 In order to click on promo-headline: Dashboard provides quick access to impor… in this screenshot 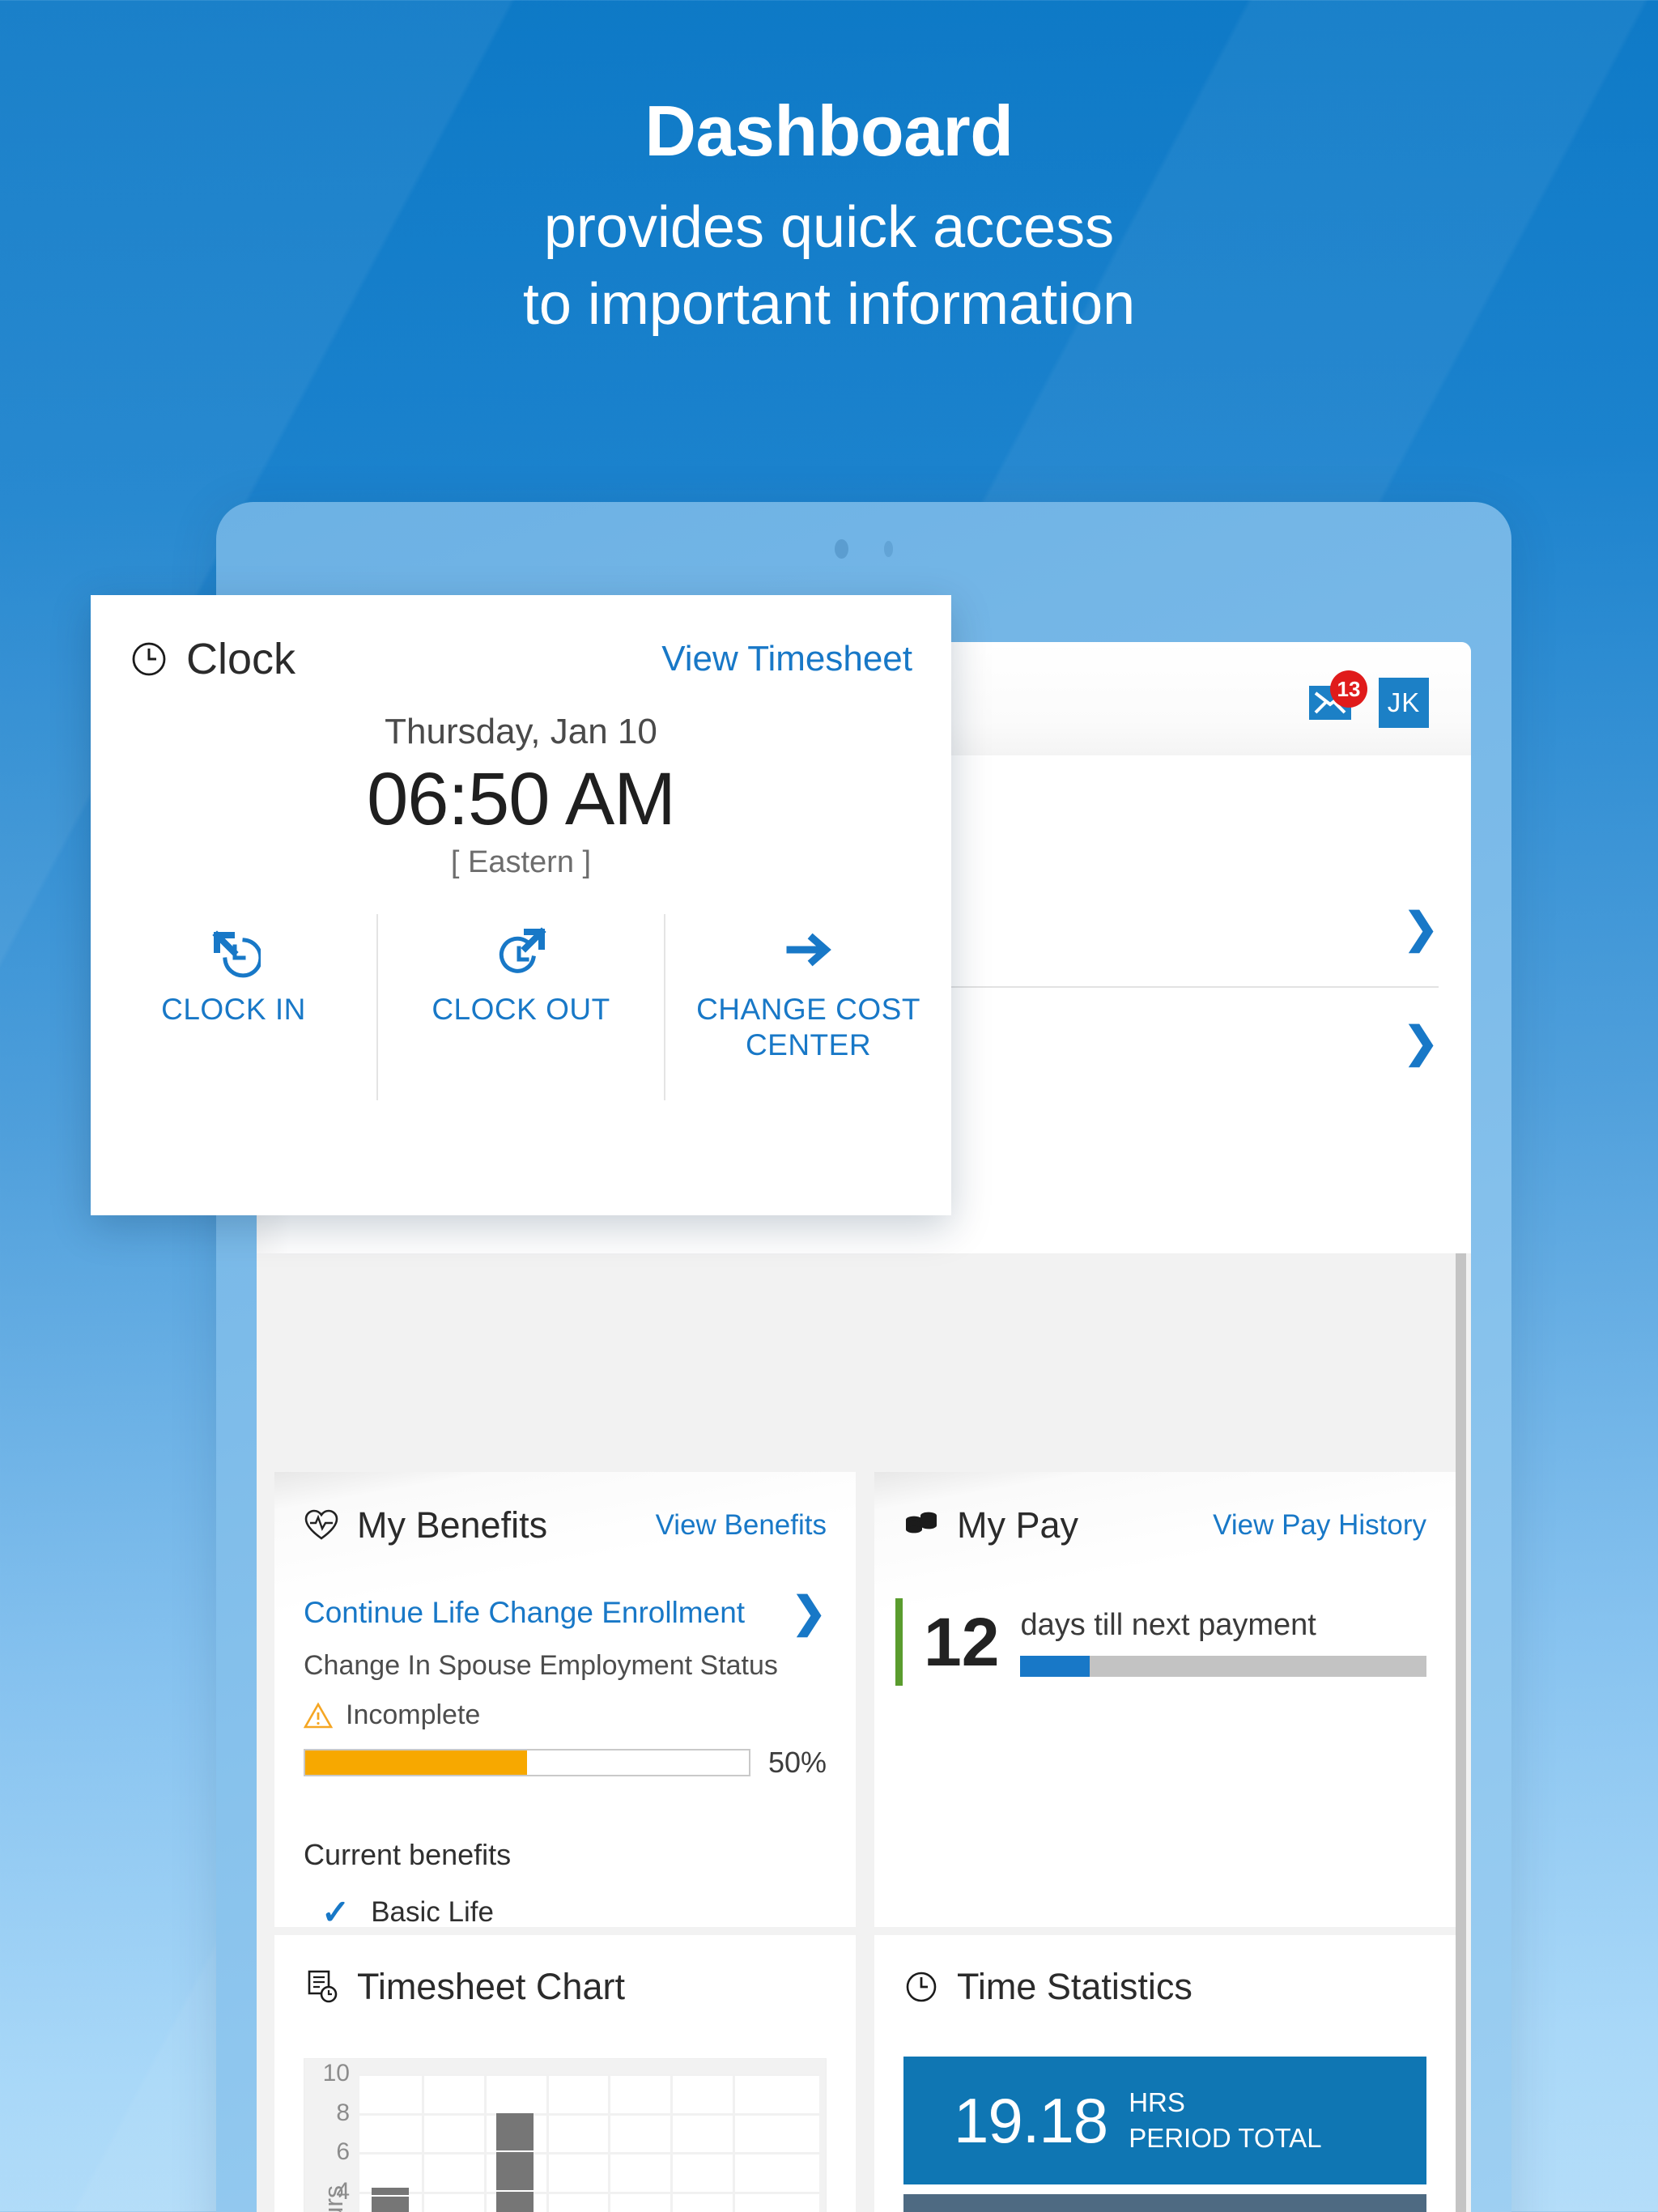, I will do `click(829, 219)`.